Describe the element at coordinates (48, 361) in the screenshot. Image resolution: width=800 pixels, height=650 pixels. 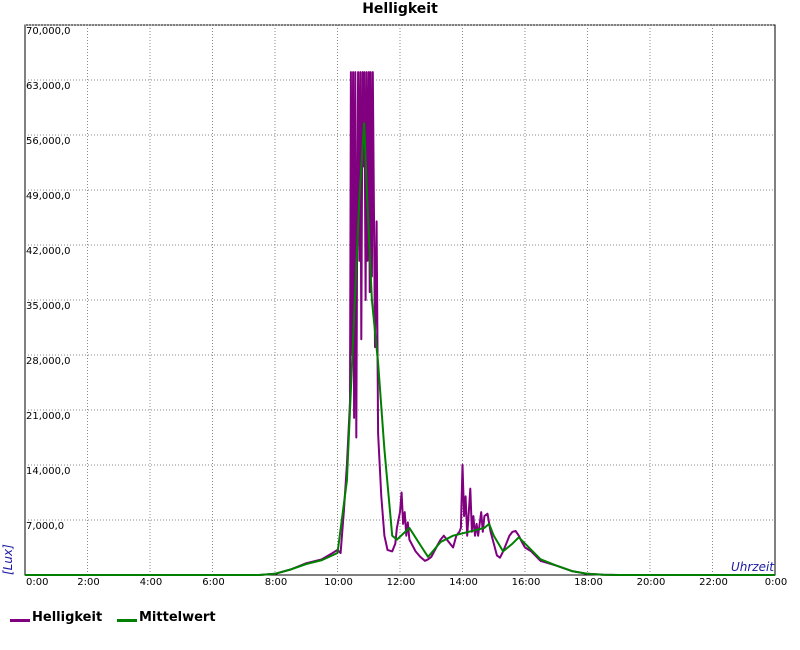
I see `y-tick-label: 28,000,0` at that location.